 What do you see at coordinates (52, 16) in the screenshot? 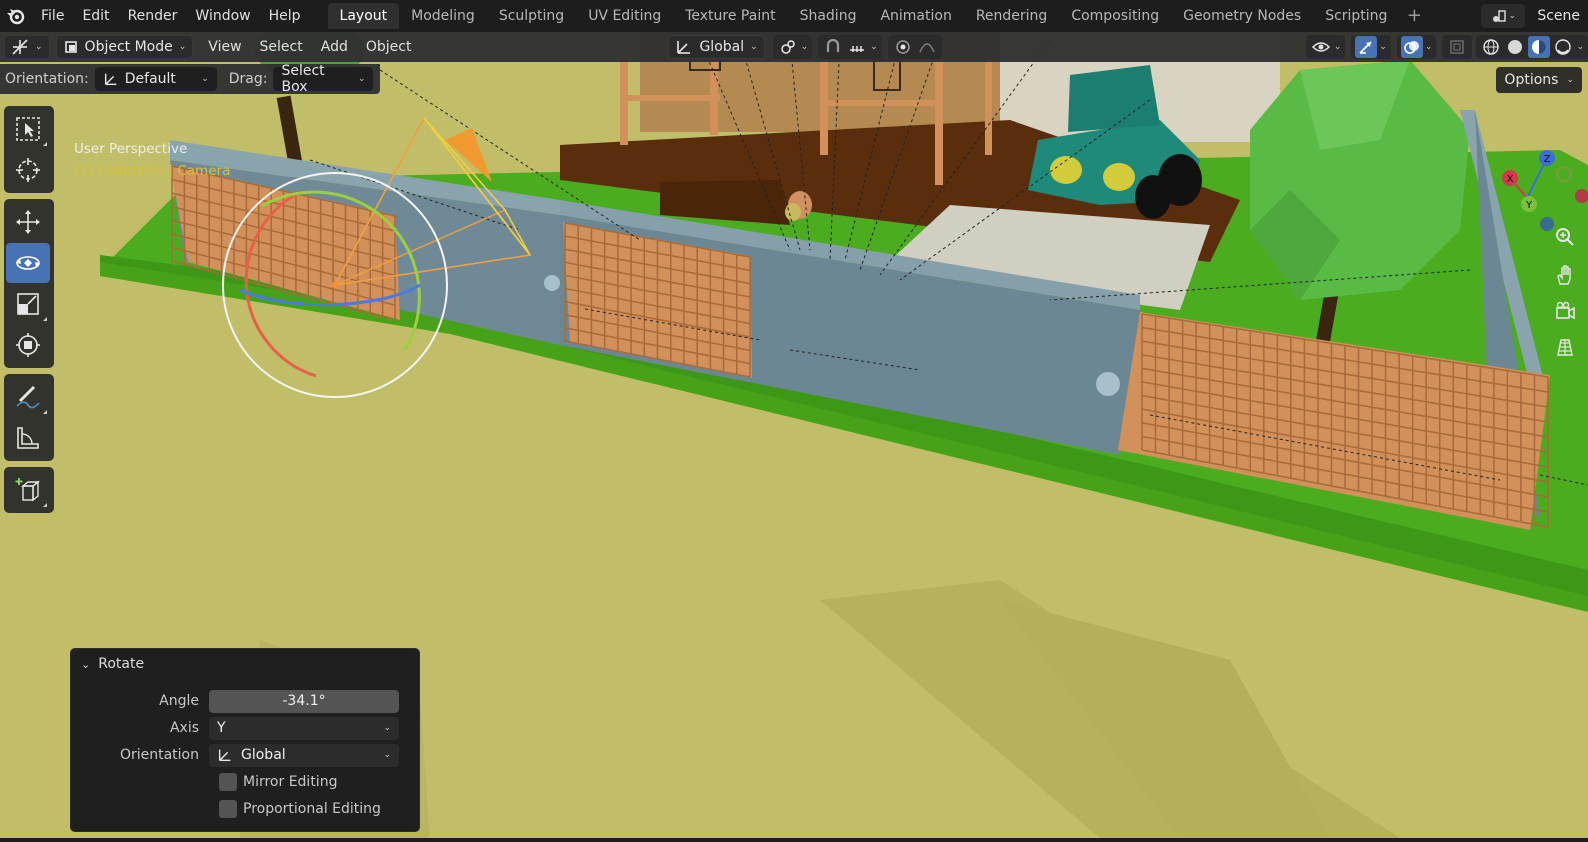
I see `menu-file: File` at bounding box center [52, 16].